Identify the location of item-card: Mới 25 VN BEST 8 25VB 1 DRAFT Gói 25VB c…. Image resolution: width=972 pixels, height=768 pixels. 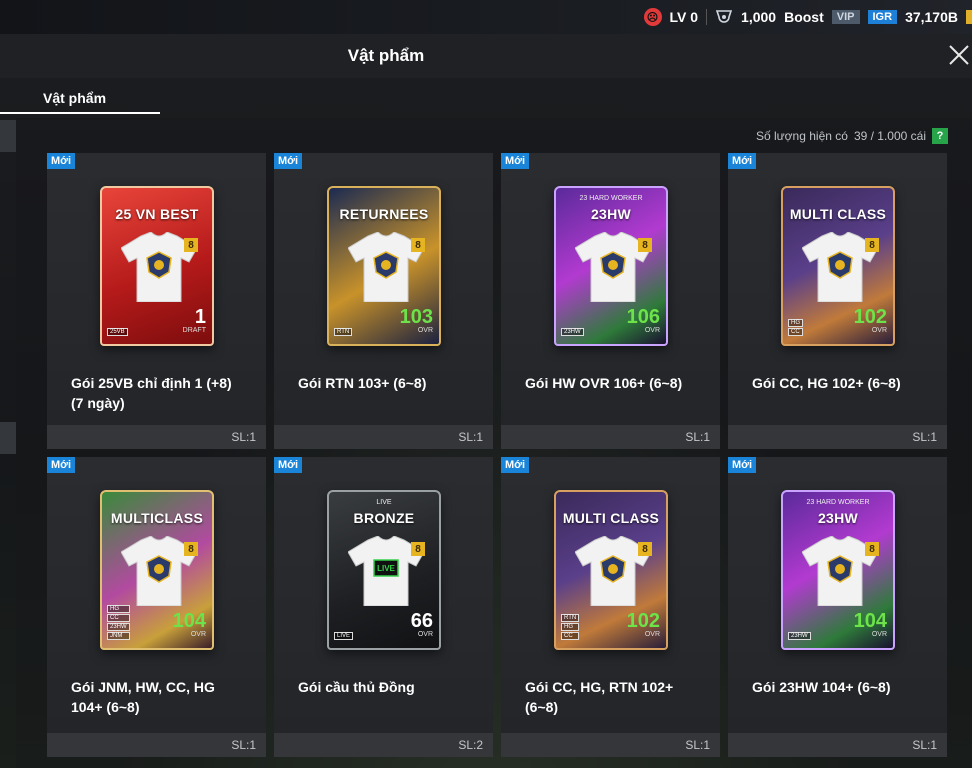
(156, 301).